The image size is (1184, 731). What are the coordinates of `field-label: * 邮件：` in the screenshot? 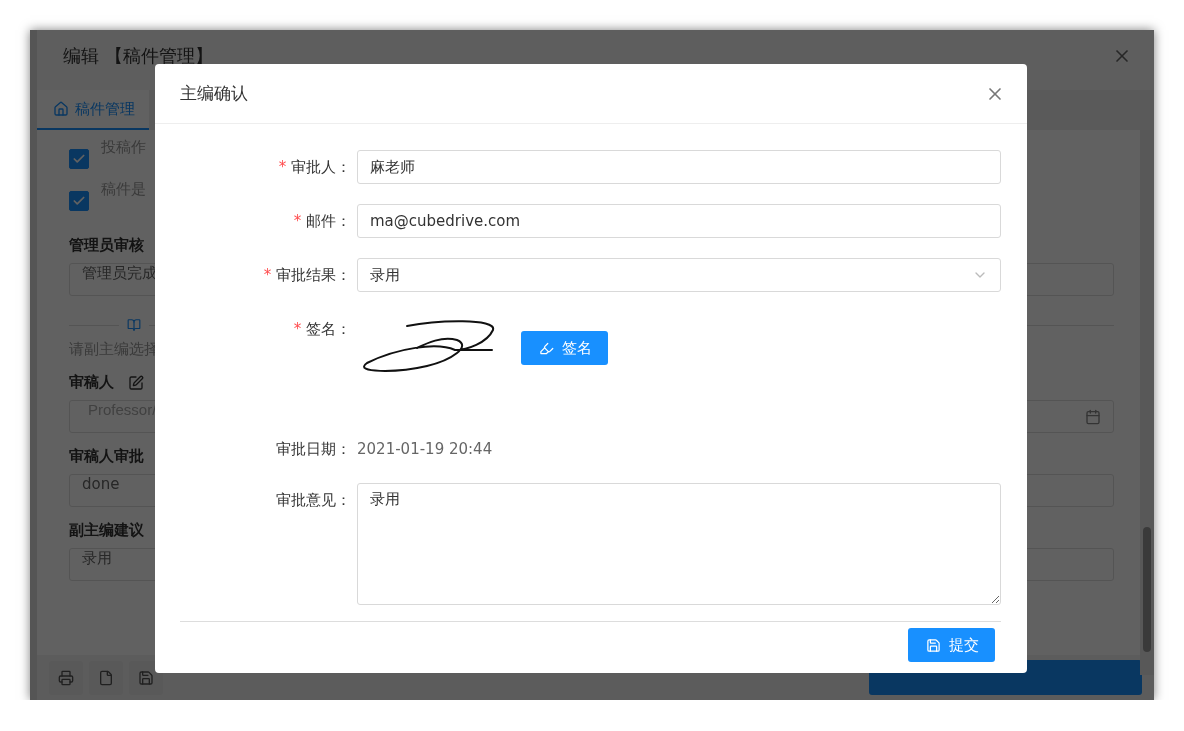 It's located at (321, 221).